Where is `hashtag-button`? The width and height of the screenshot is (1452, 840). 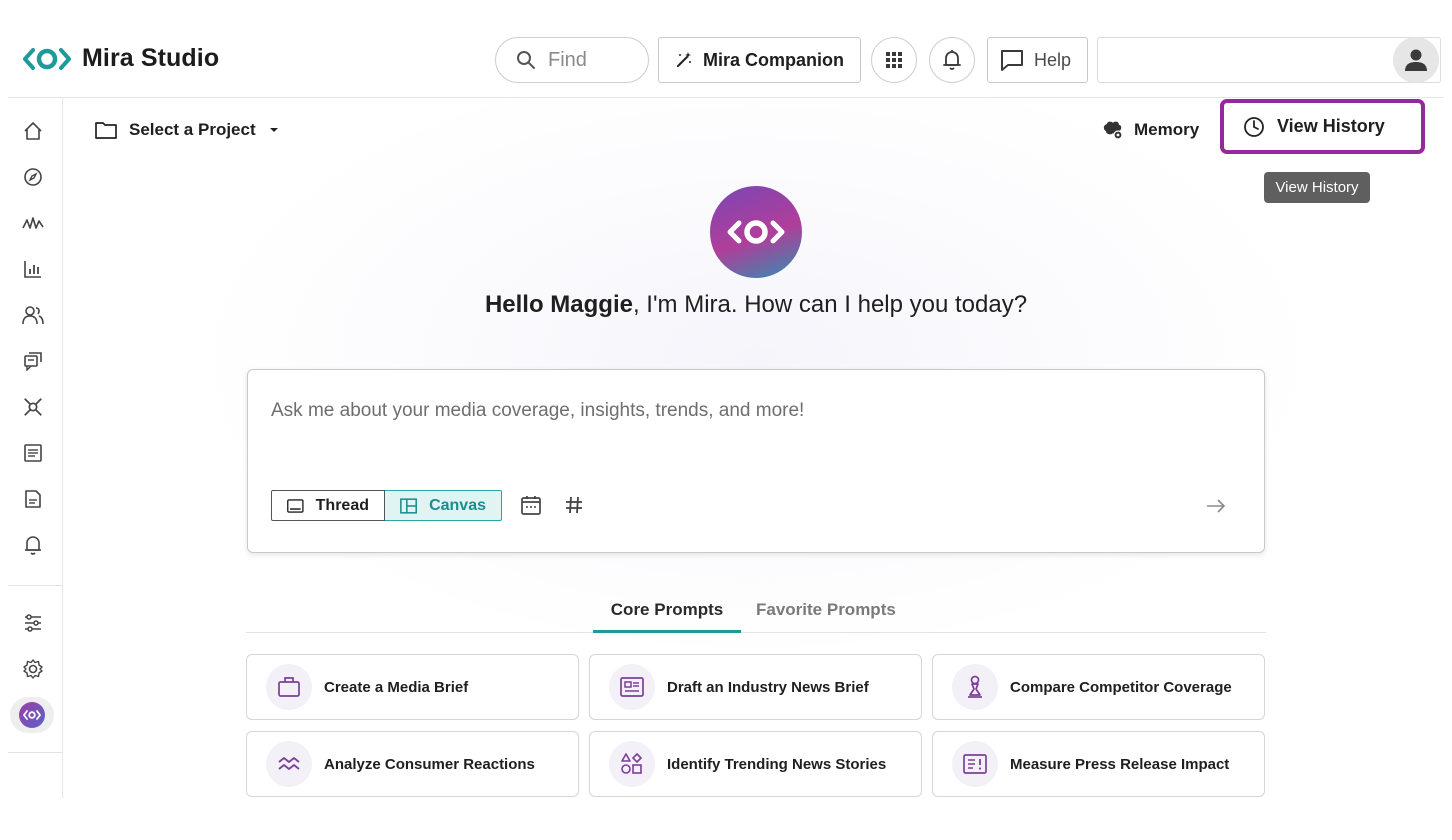
hashtag-button is located at coordinates (574, 505).